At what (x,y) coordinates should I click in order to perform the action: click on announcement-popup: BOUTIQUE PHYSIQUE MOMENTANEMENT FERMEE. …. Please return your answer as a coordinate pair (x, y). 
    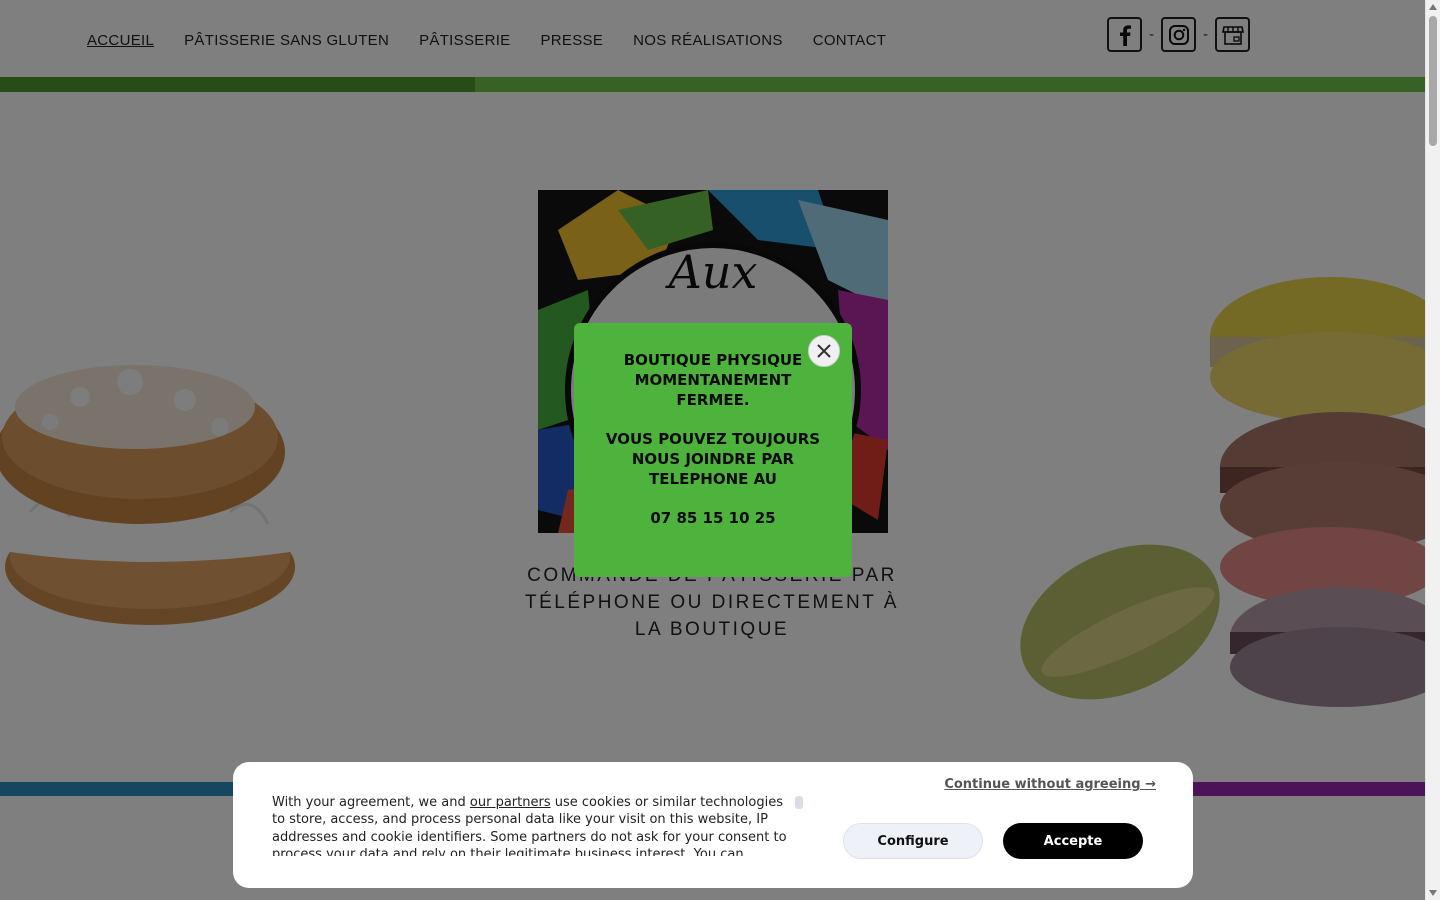
    Looking at the image, I should click on (713, 450).